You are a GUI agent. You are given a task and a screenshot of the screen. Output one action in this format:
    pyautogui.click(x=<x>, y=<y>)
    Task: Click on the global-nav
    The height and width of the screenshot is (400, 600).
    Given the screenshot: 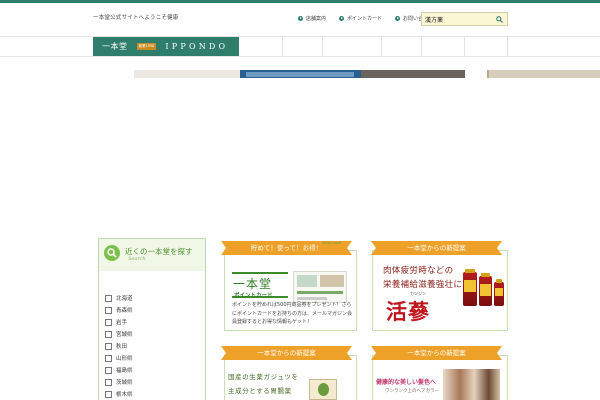 What is the action you would take?
    pyautogui.click(x=300, y=46)
    